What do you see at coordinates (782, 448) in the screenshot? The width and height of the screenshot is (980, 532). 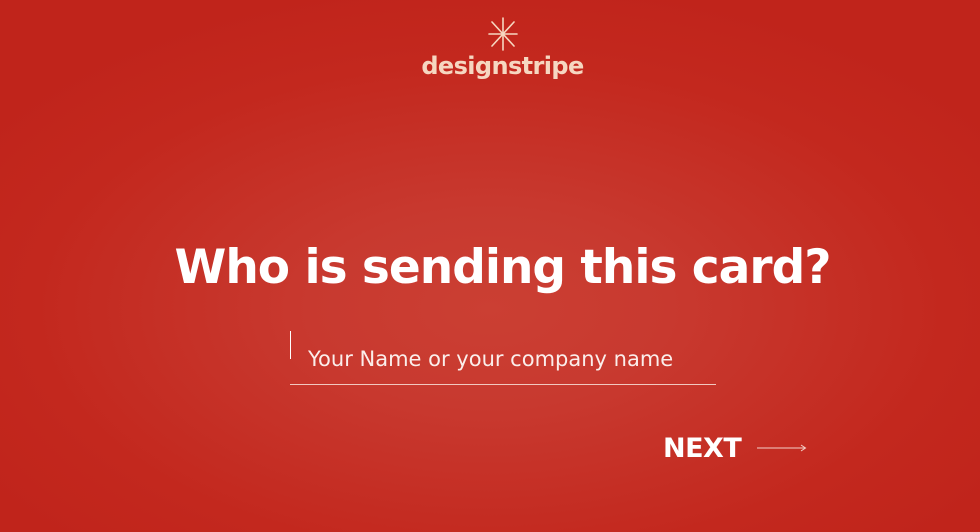 I see `arrow-right-icon` at bounding box center [782, 448].